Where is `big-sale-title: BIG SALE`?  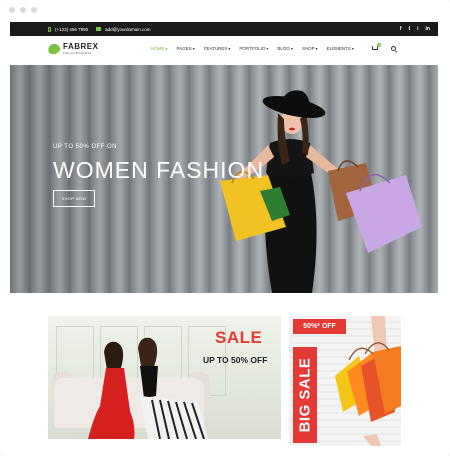 big-sale-title: BIG SALE is located at coordinates (305, 395).